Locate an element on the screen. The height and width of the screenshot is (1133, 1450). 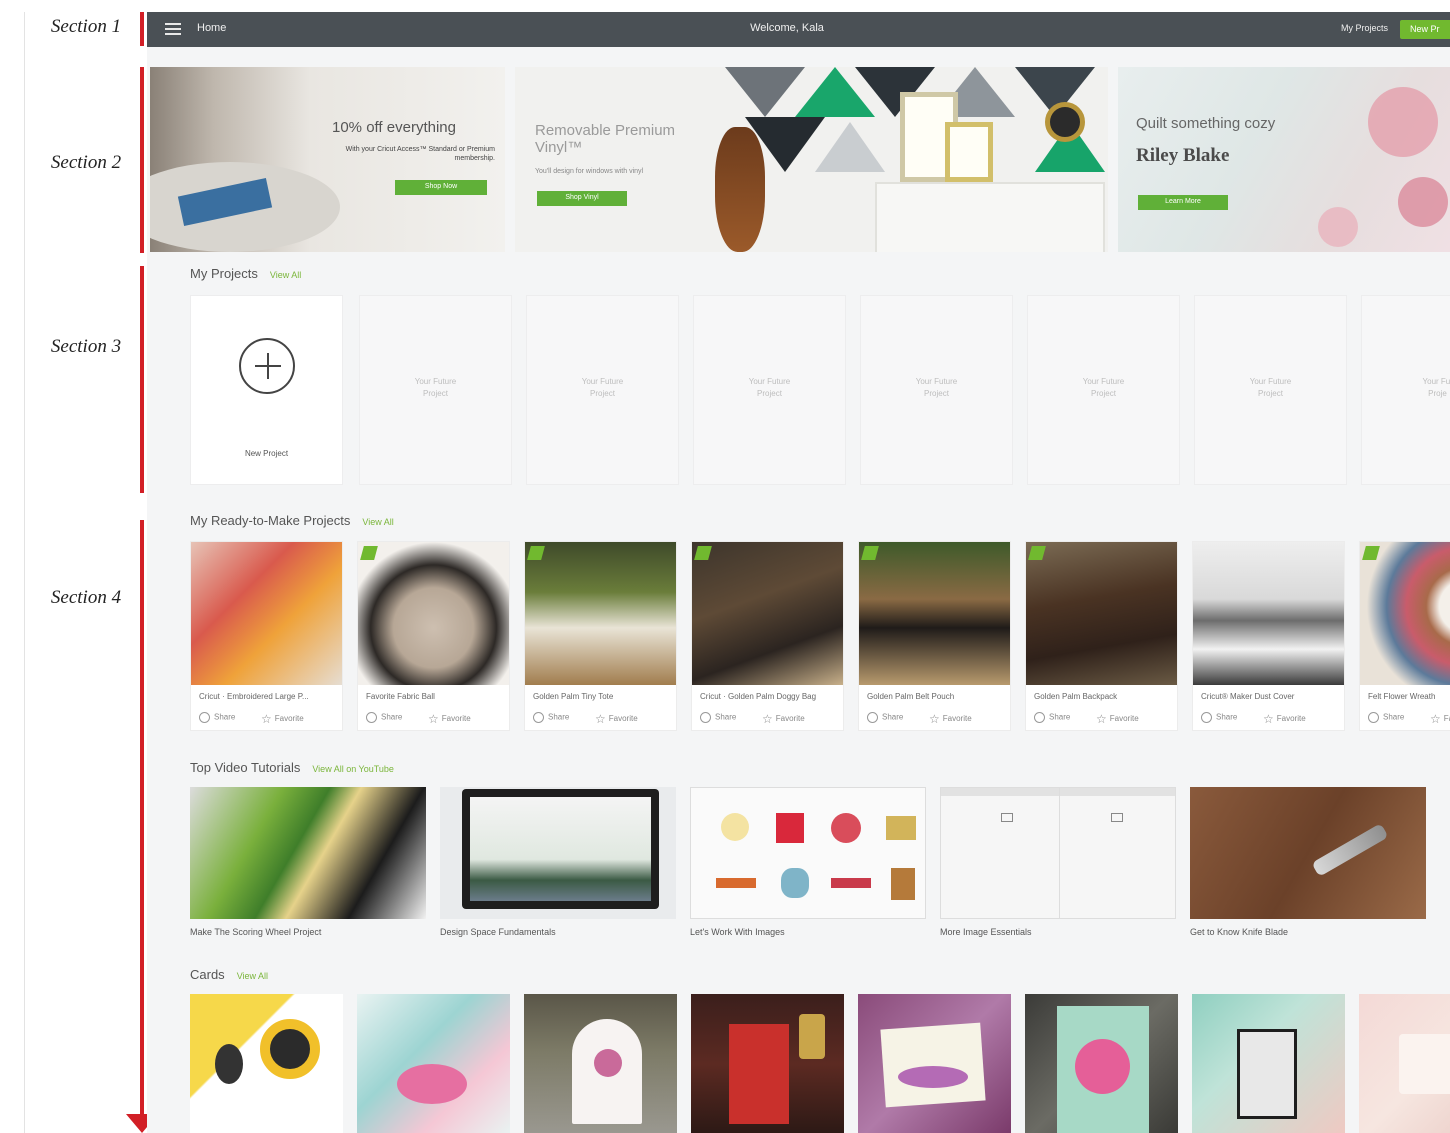
ready-to-make-card: Golden Palm Backpack Share ☆ Favorite is located at coordinates (1101, 636).